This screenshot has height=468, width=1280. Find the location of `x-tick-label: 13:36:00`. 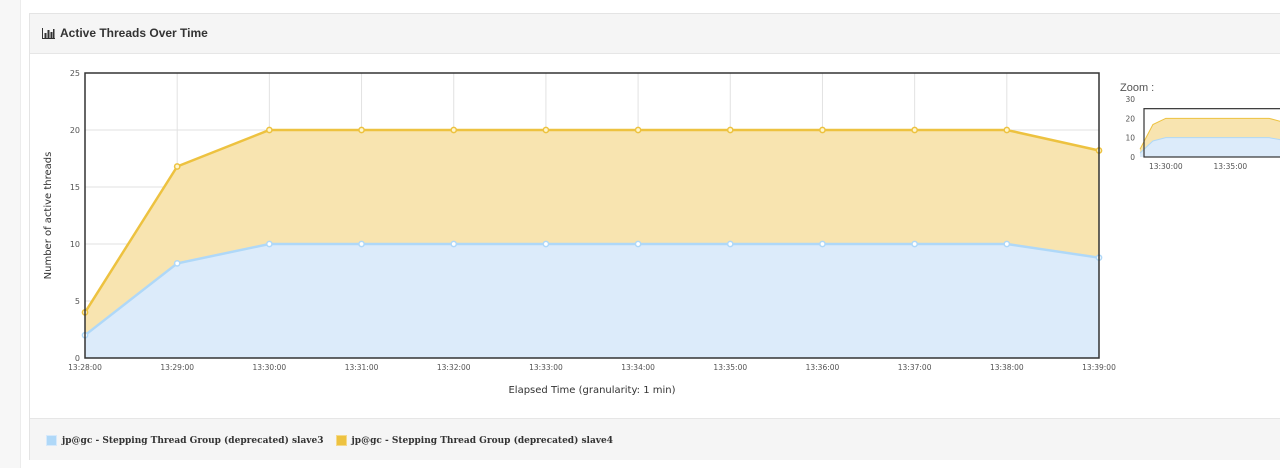

x-tick-label: 13:36:00 is located at coordinates (823, 367).